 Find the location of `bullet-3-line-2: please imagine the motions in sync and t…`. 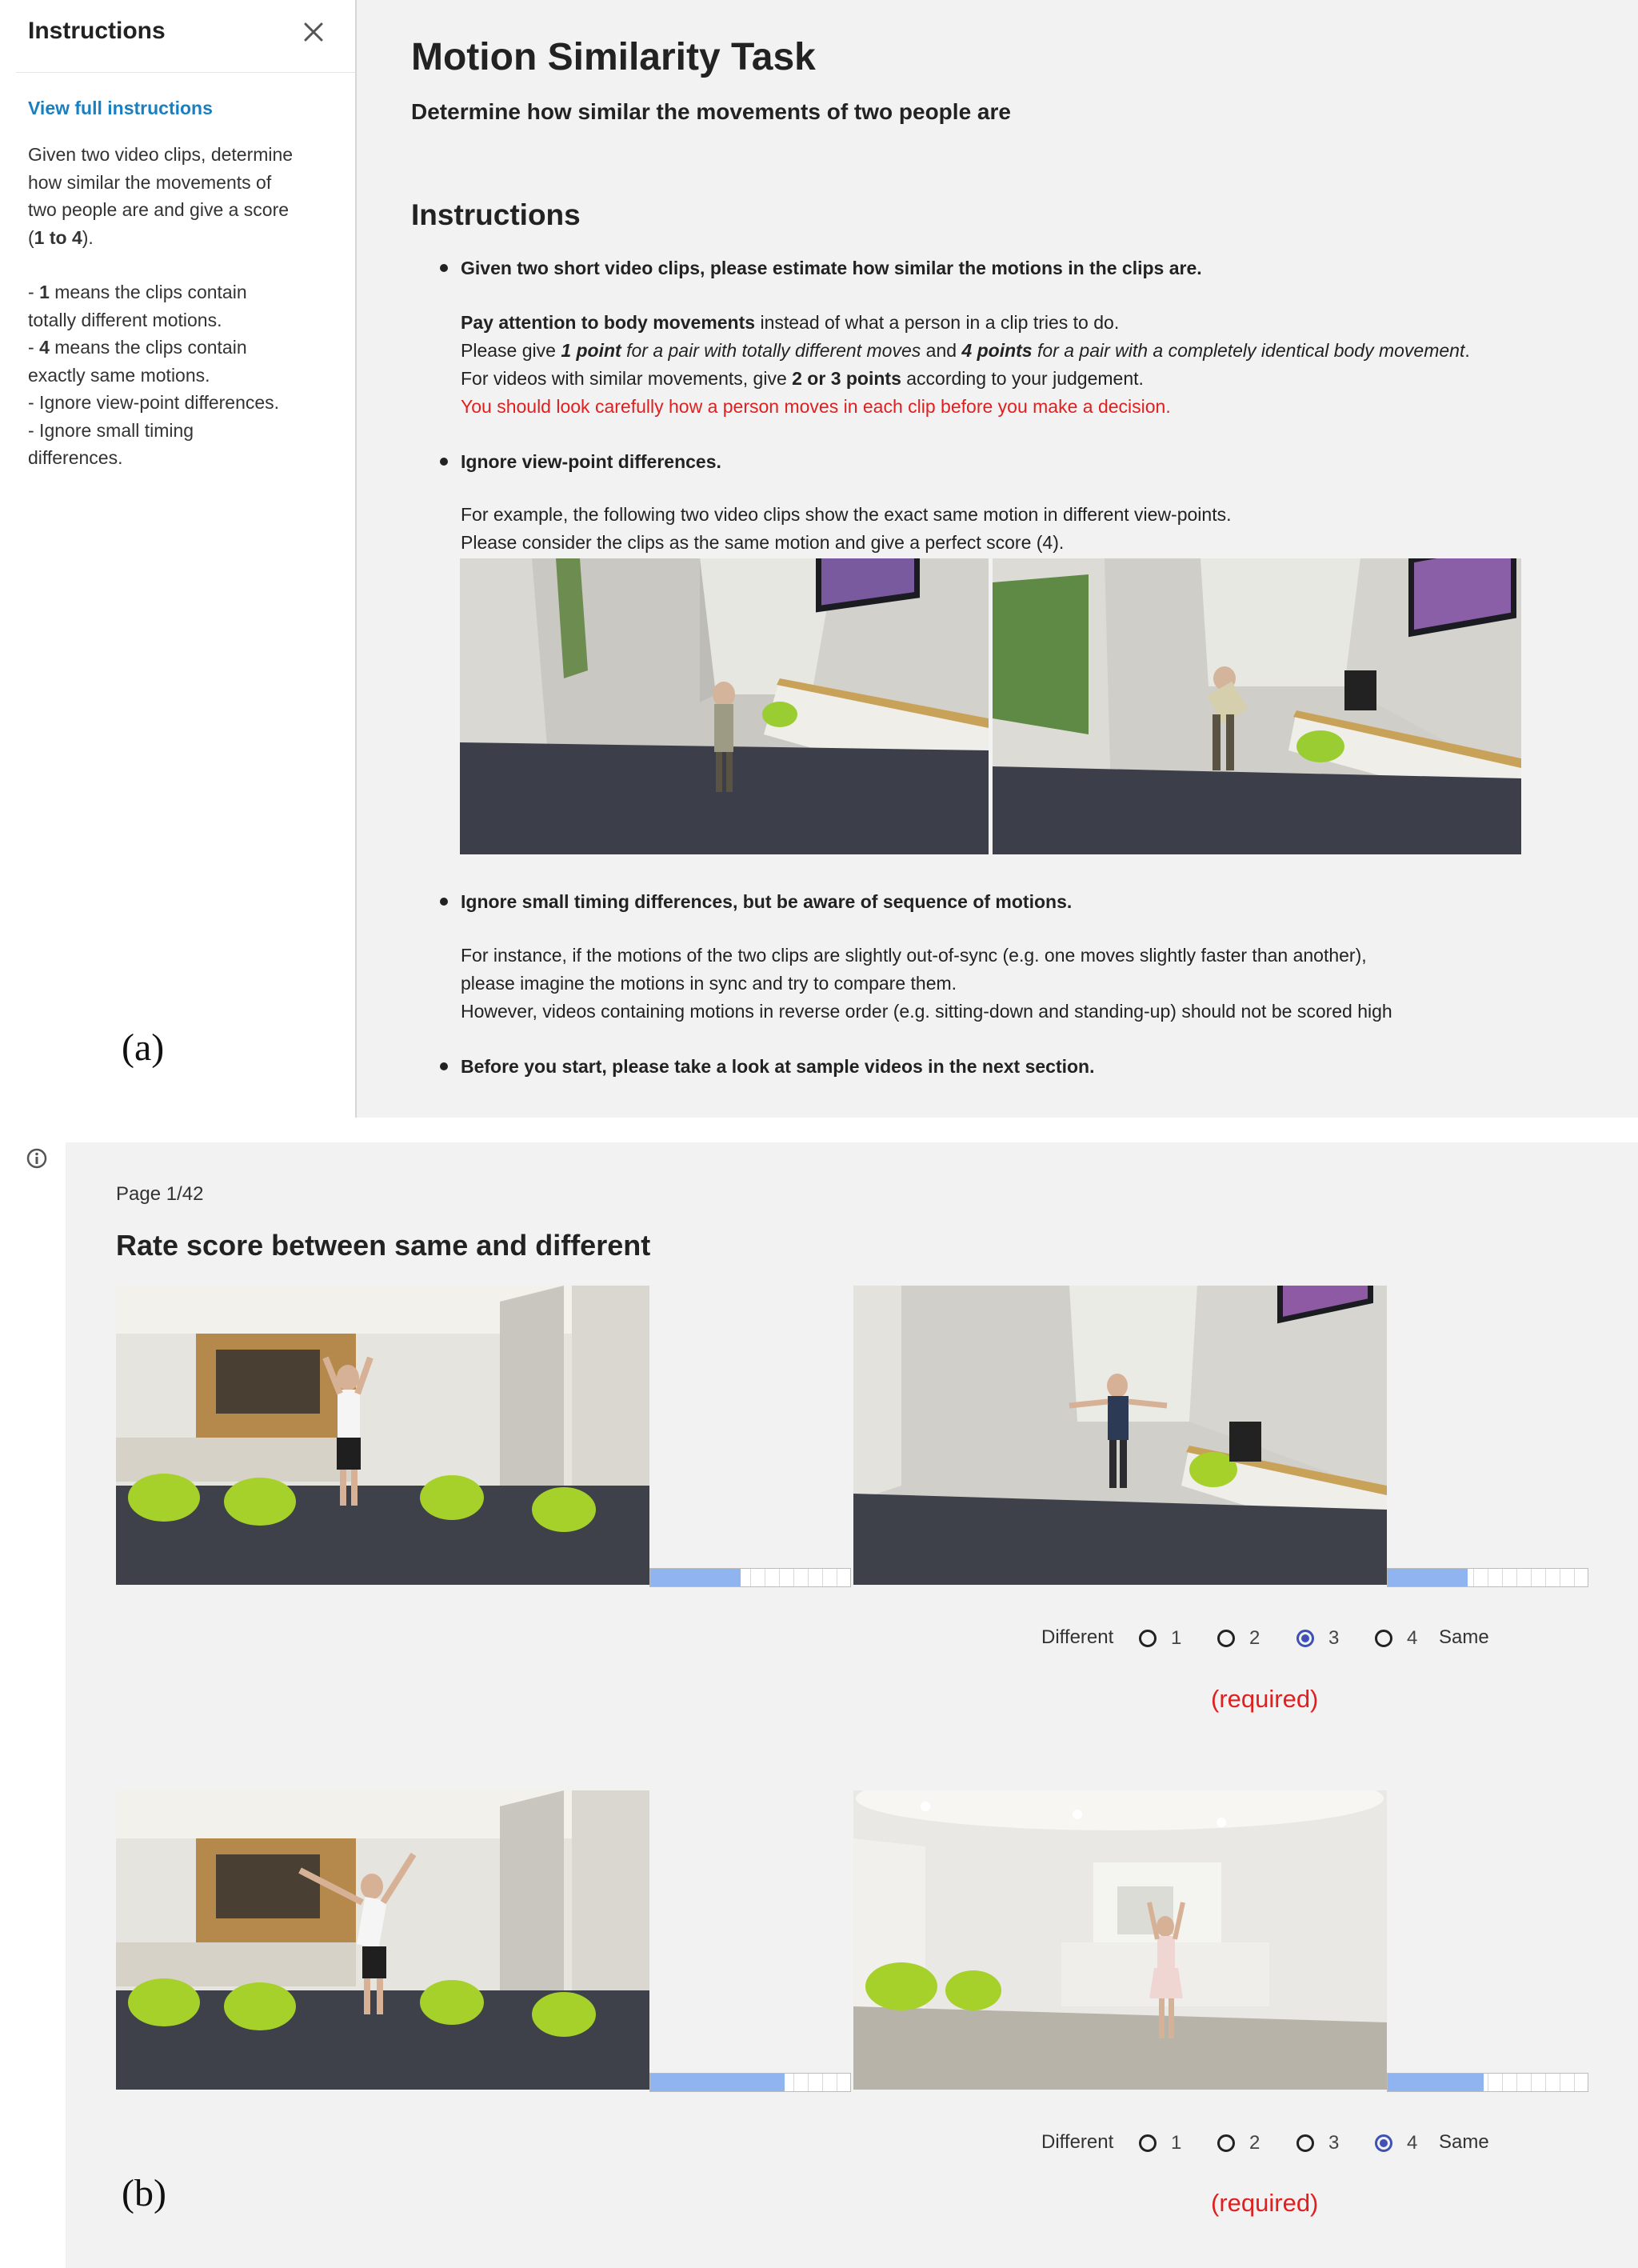

bullet-3-line-2: please imagine the motions in sync and t… is located at coordinates (709, 983).